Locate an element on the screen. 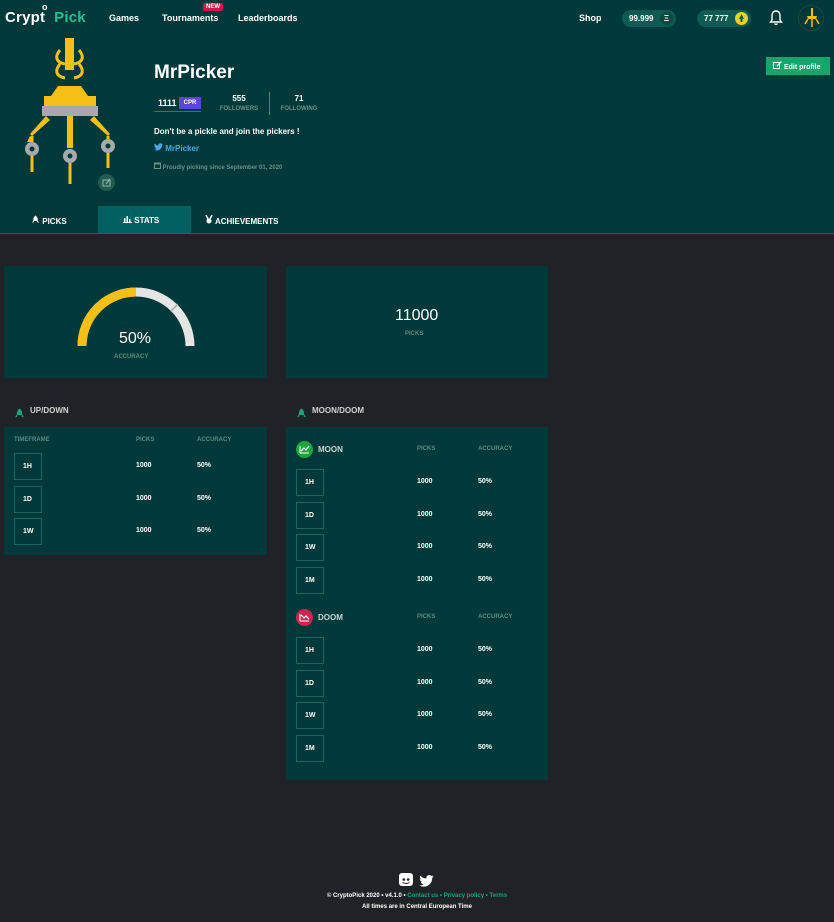  timeframe-1h: 1H is located at coordinates (28, 466).